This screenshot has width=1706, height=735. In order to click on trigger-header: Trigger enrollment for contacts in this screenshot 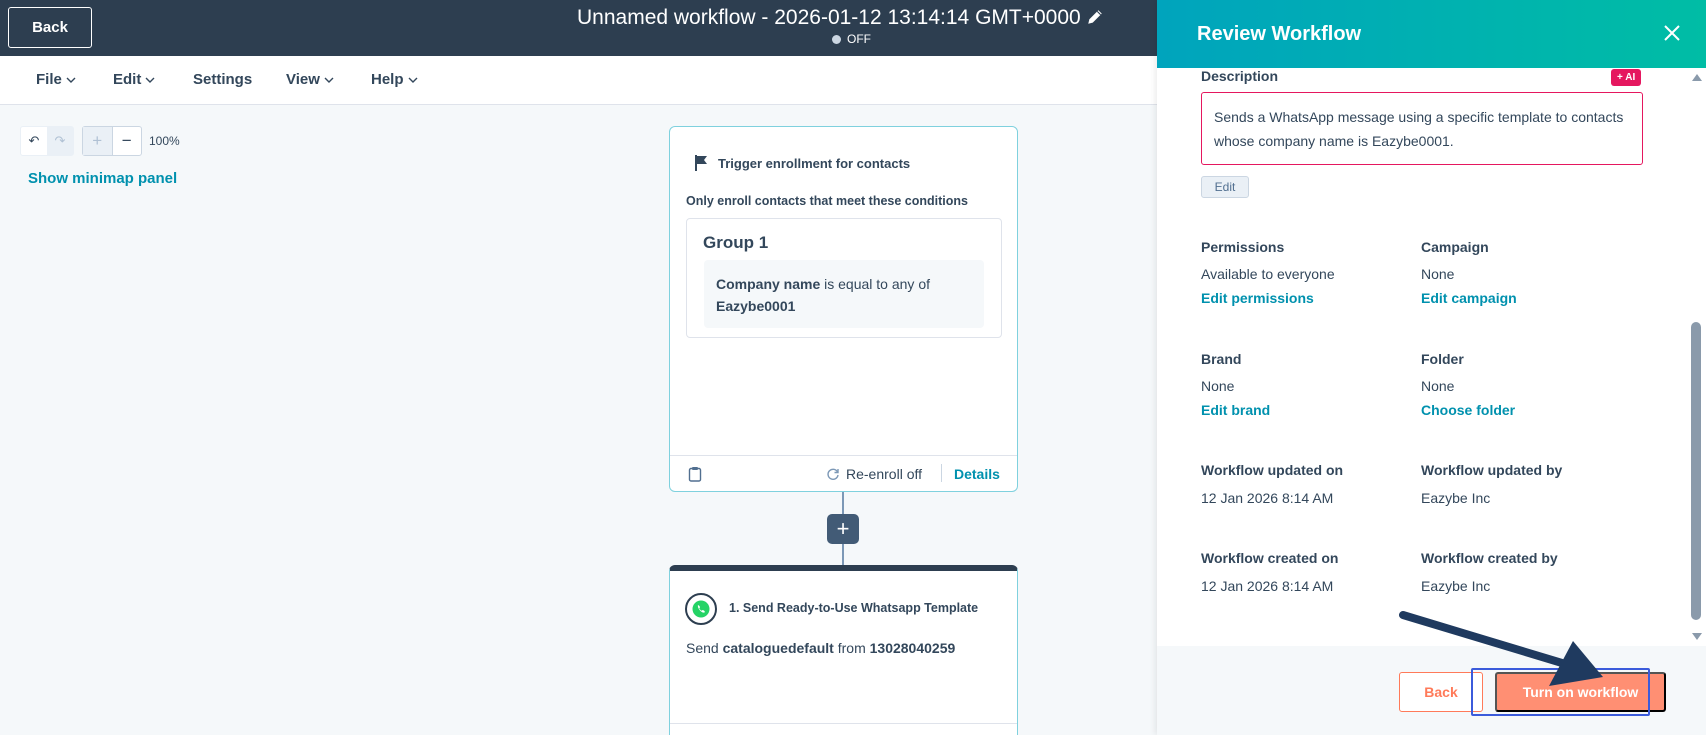, I will do `click(802, 163)`.